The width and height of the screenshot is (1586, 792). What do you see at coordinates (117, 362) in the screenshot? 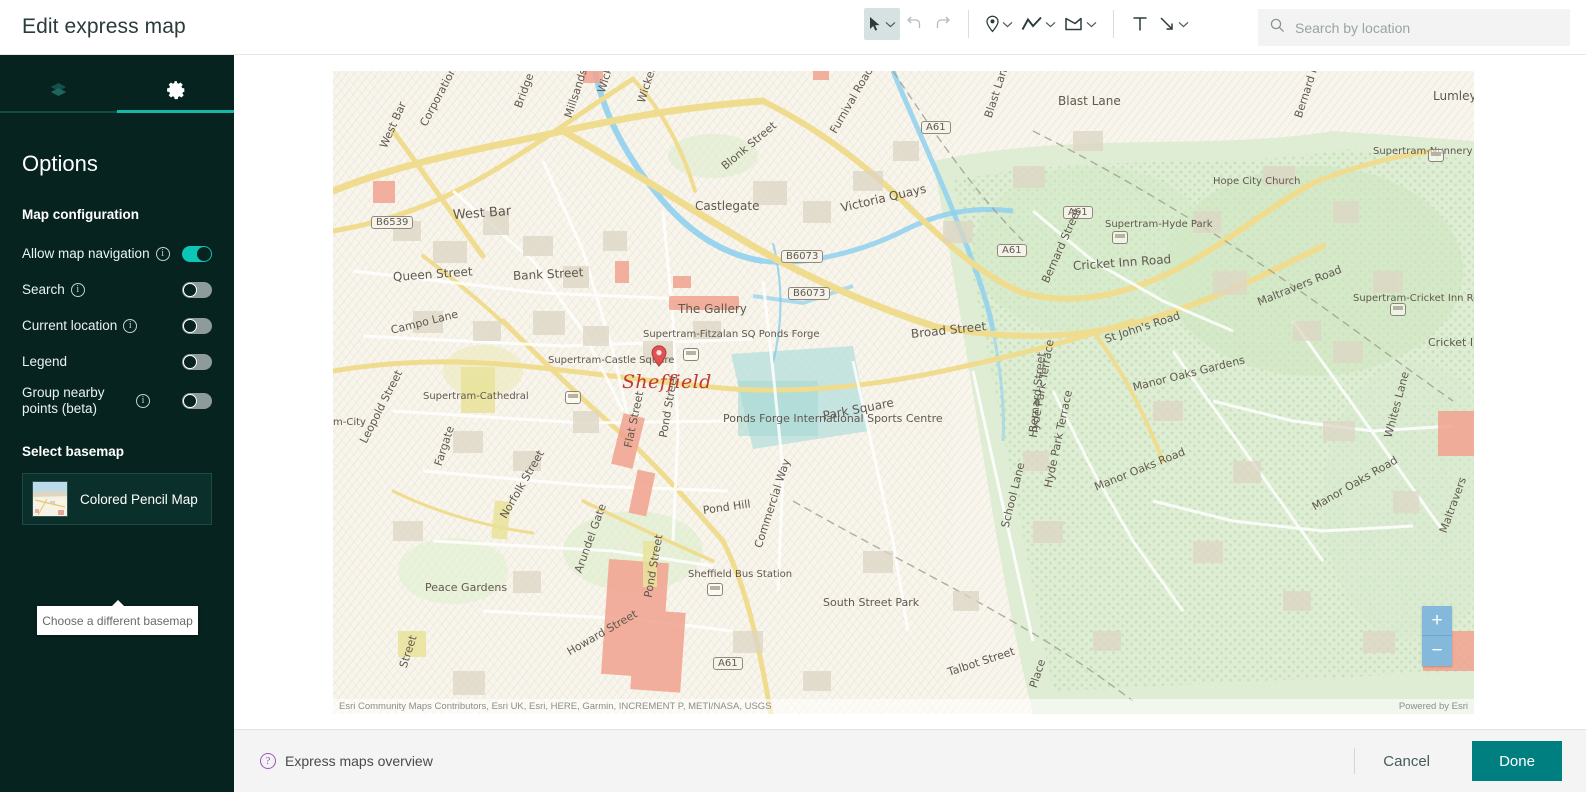
I see `option-row-legend: Legend` at bounding box center [117, 362].